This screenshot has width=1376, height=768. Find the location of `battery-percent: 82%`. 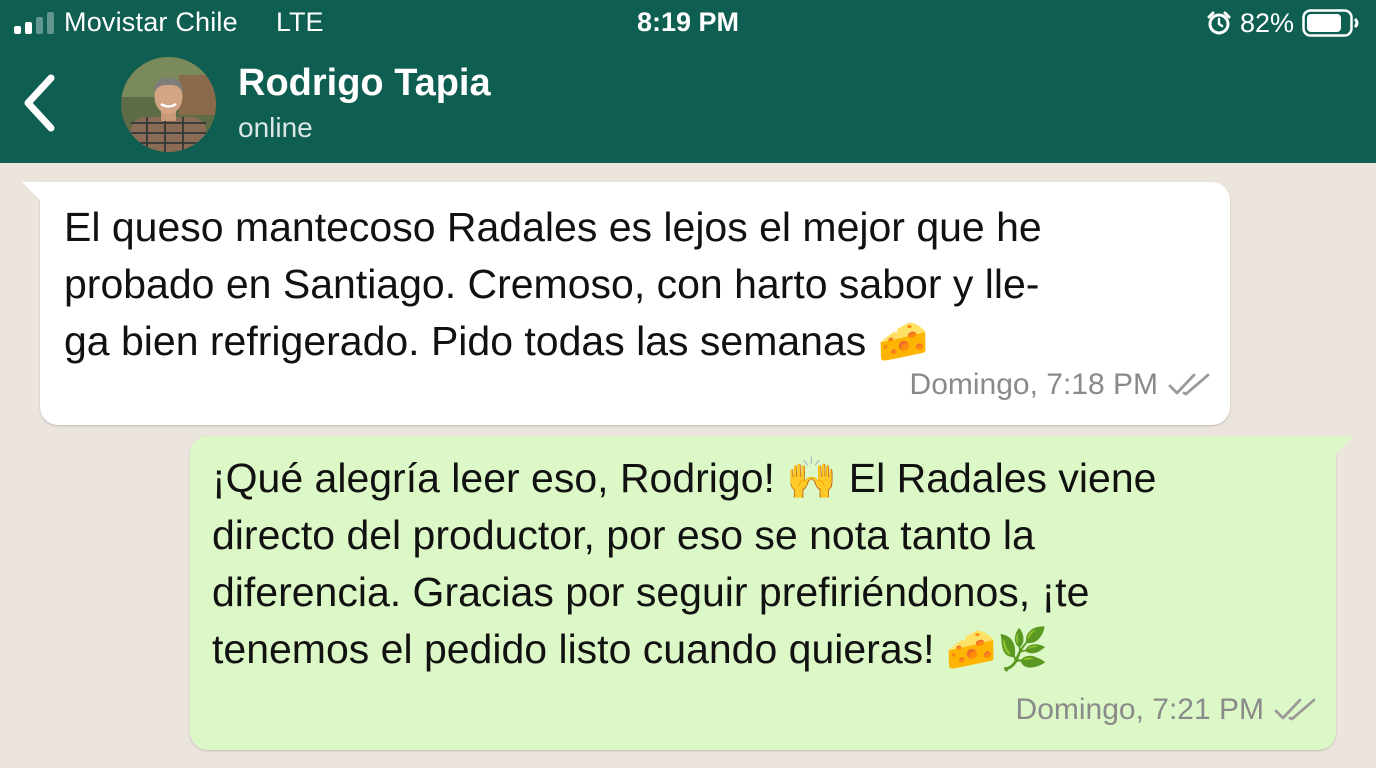

battery-percent: 82% is located at coordinates (1266, 22).